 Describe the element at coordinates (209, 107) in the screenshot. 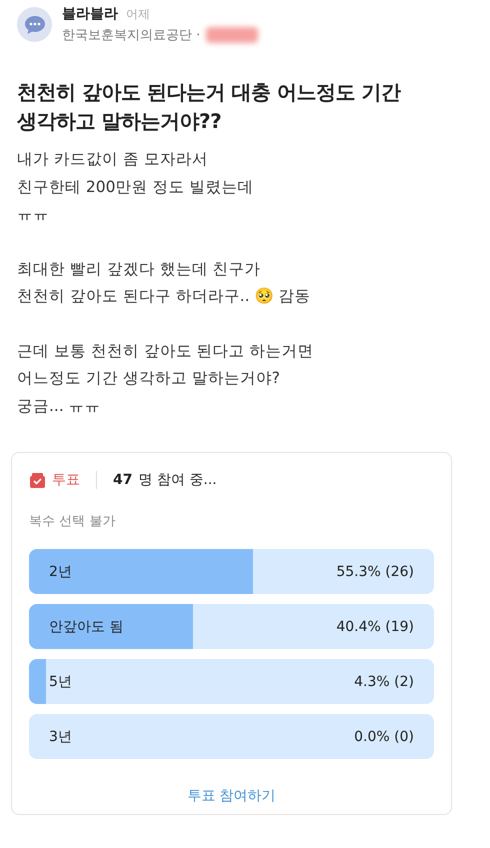

I see `post-title: 천천히 갚아도 된다는거 대충 어느정도 기간 생각하고 말하는거야??` at that location.